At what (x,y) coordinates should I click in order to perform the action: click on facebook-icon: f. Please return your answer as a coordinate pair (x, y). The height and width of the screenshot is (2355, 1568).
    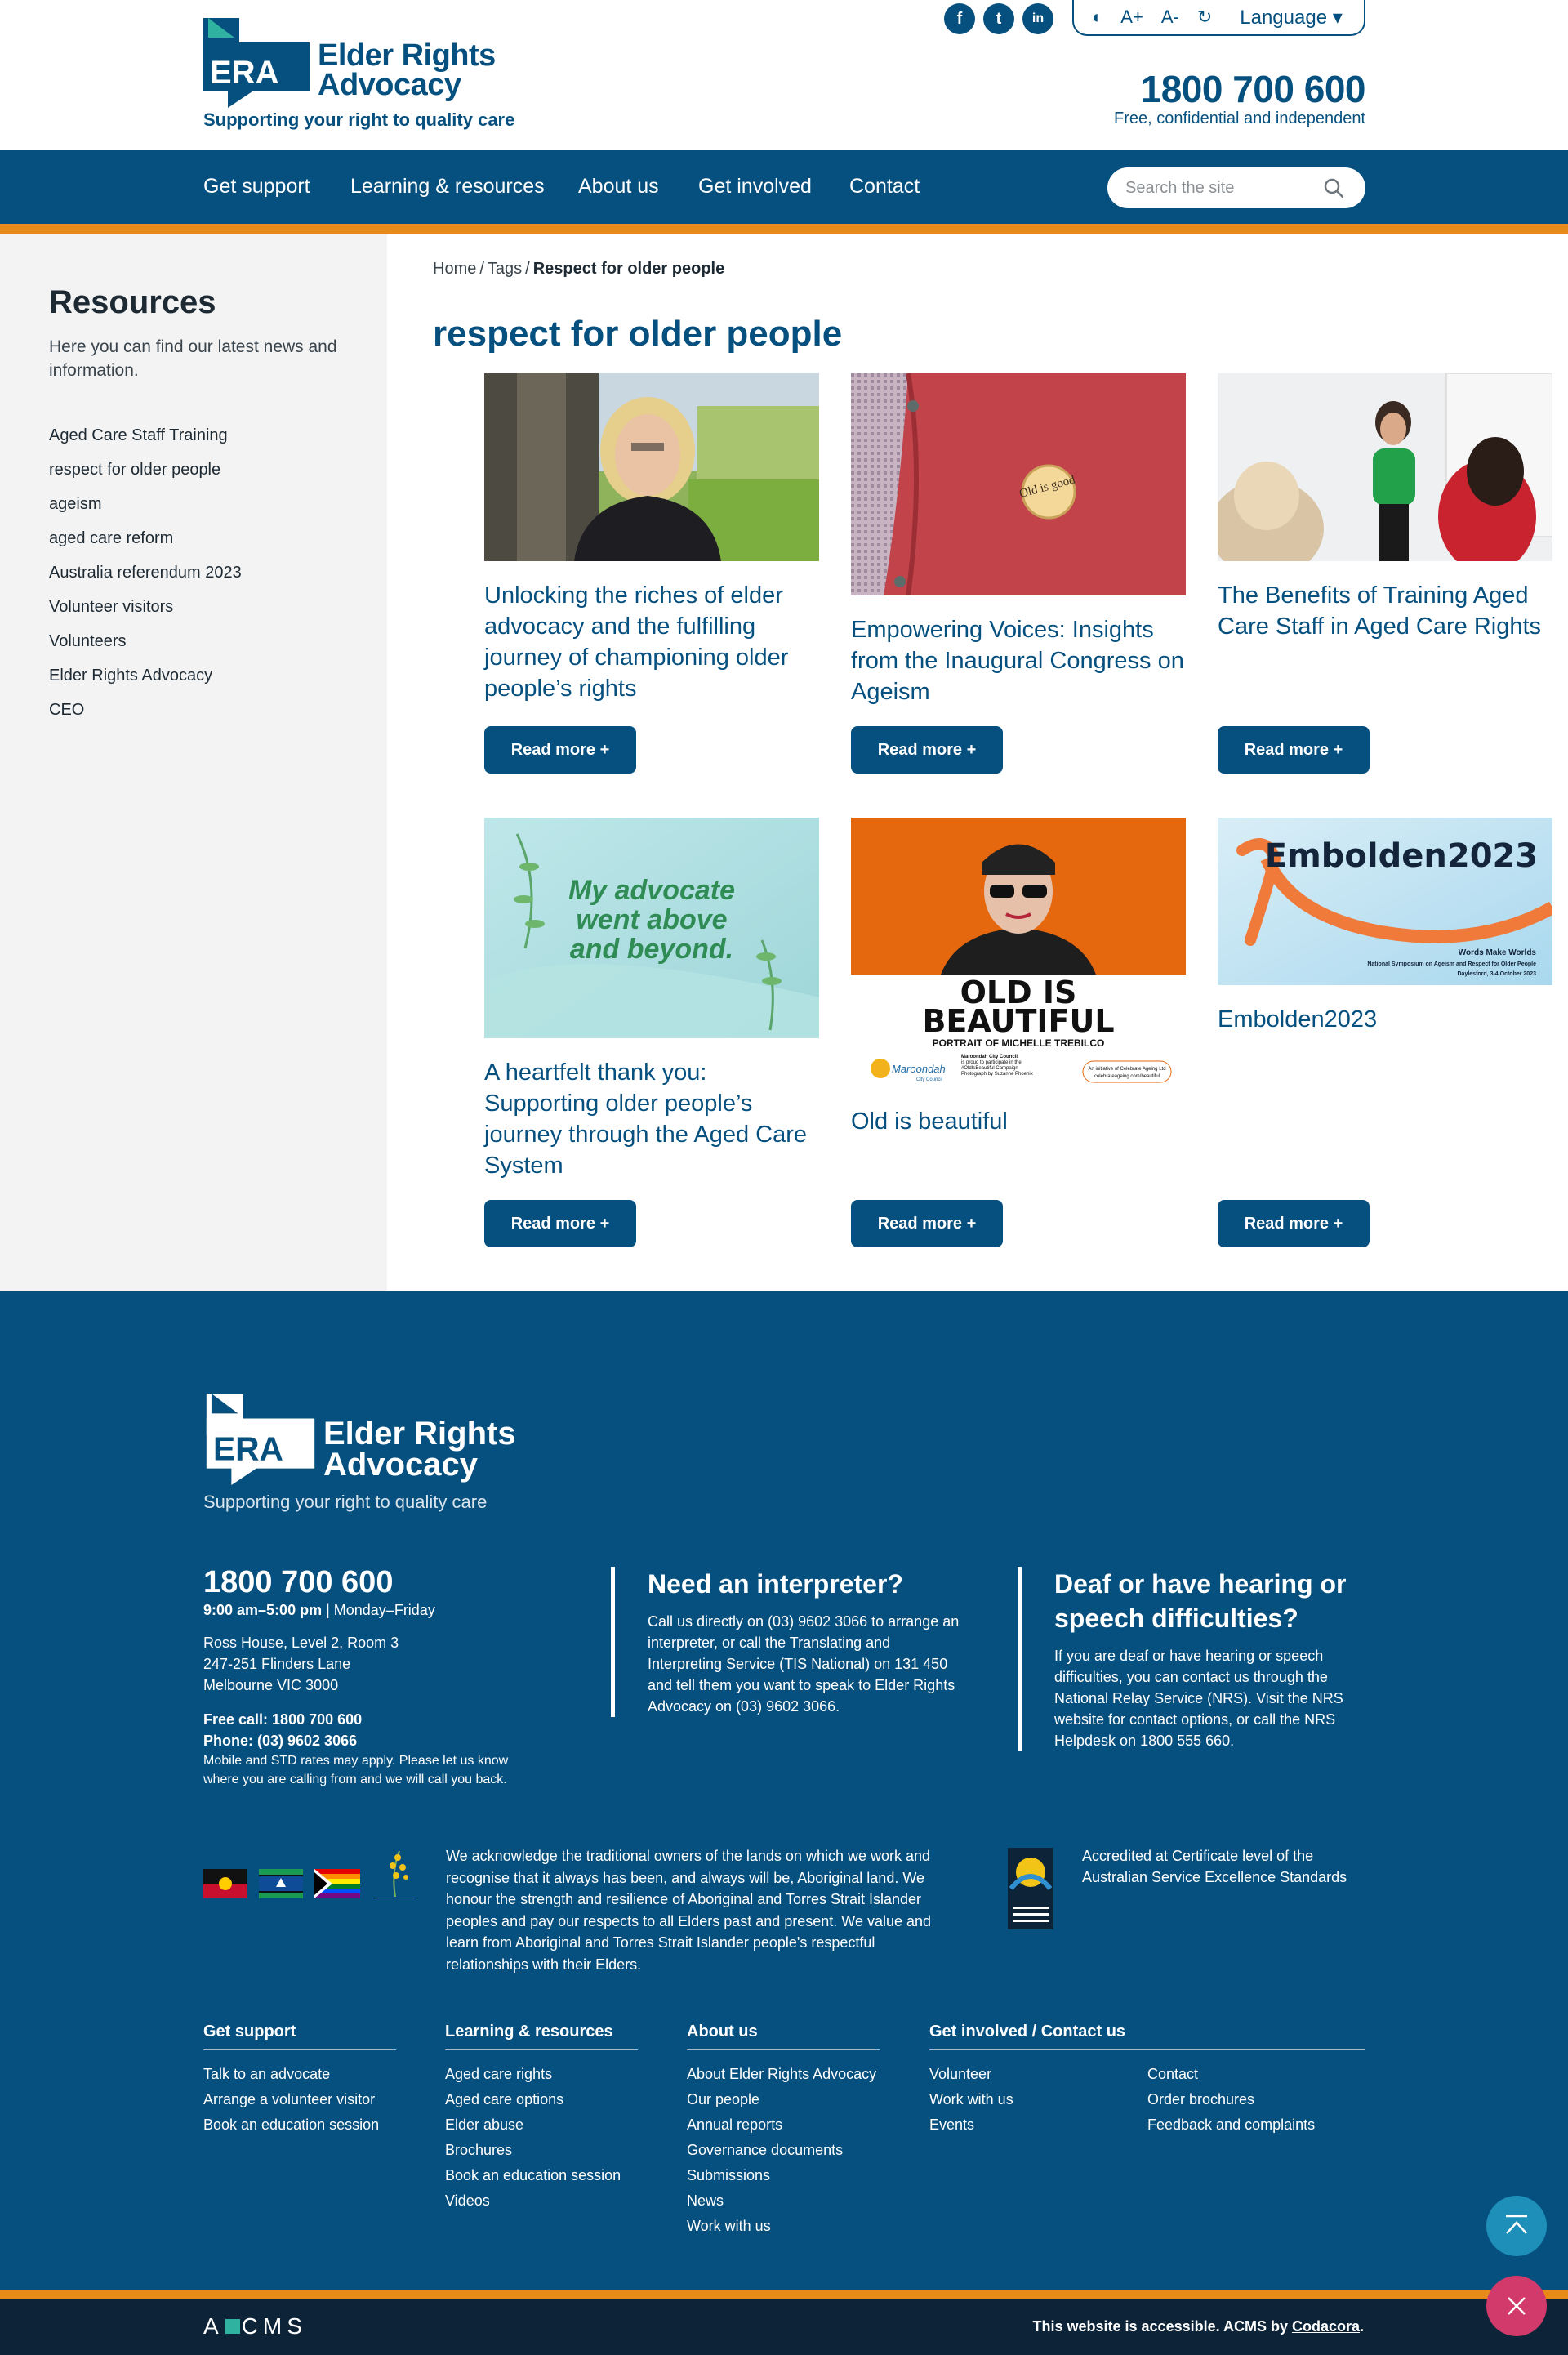
    Looking at the image, I should click on (959, 18).